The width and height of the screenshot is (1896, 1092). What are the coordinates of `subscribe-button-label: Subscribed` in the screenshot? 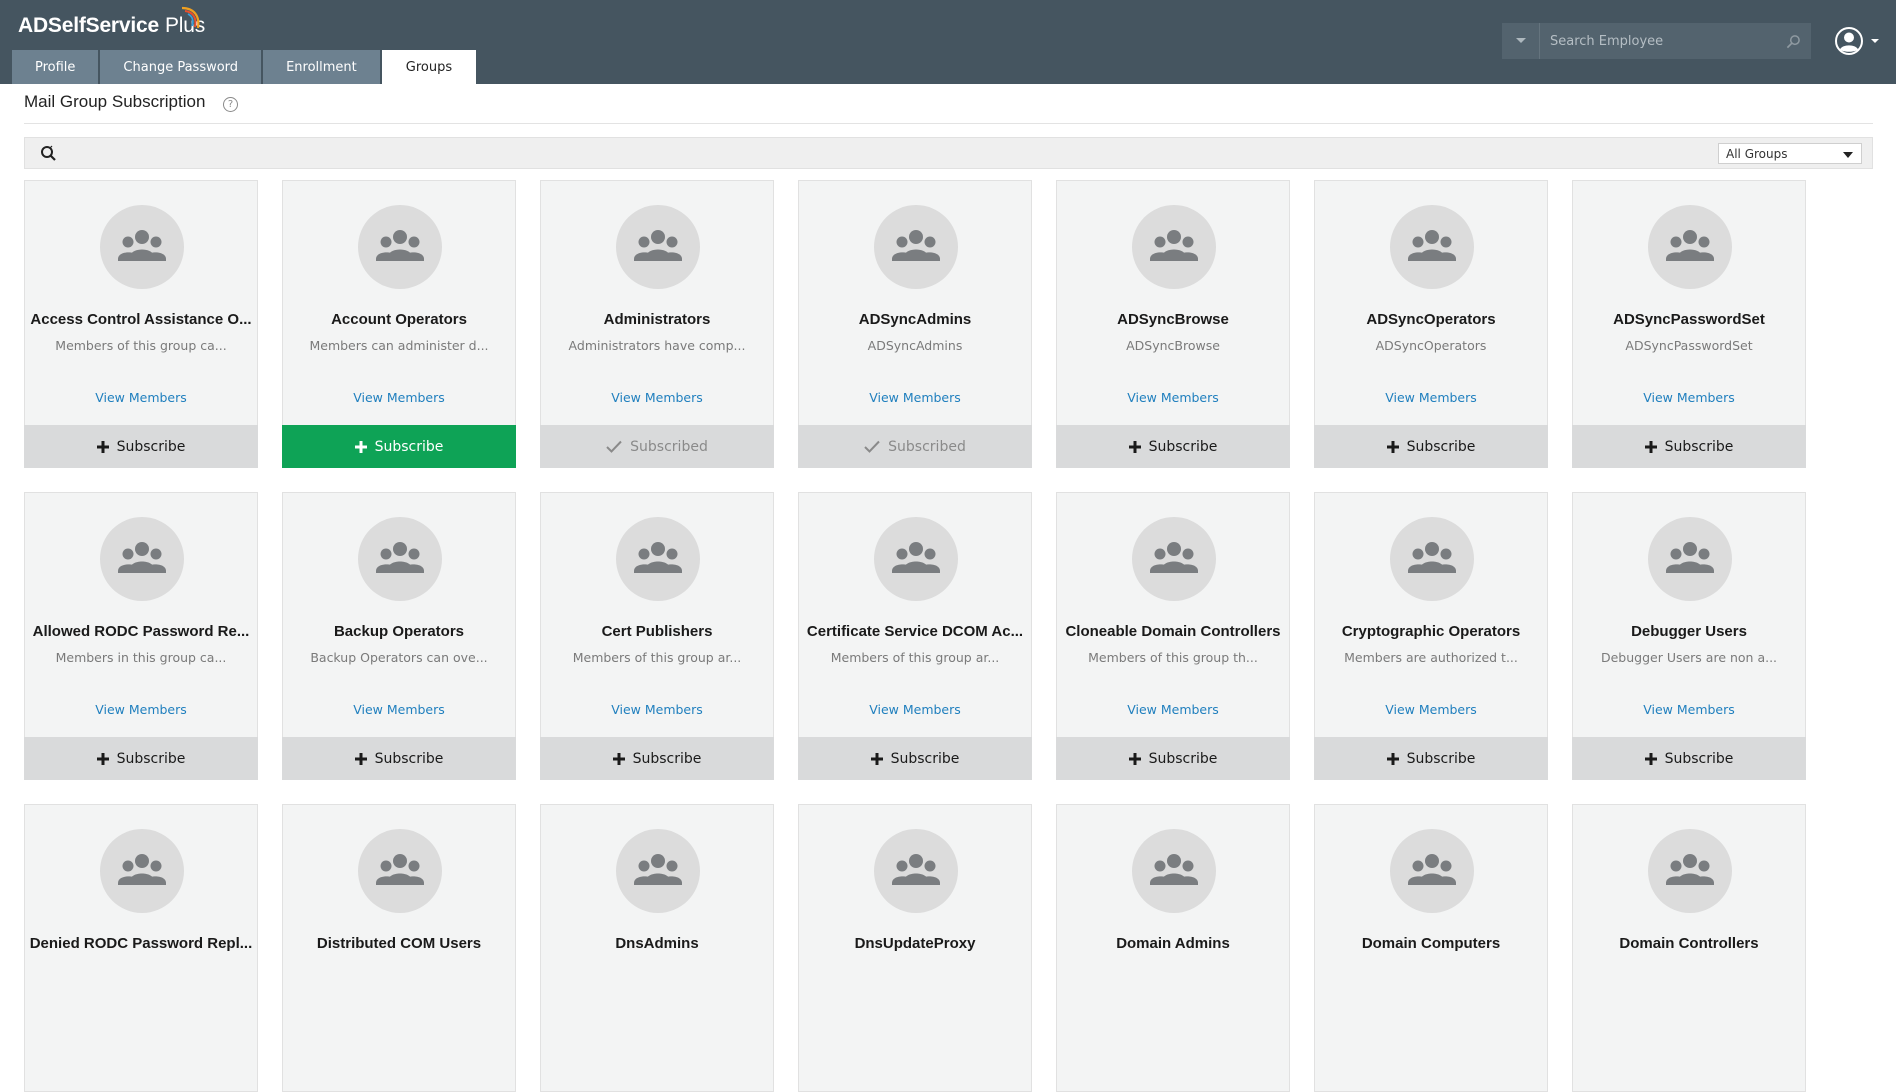 It's located at (669, 446).